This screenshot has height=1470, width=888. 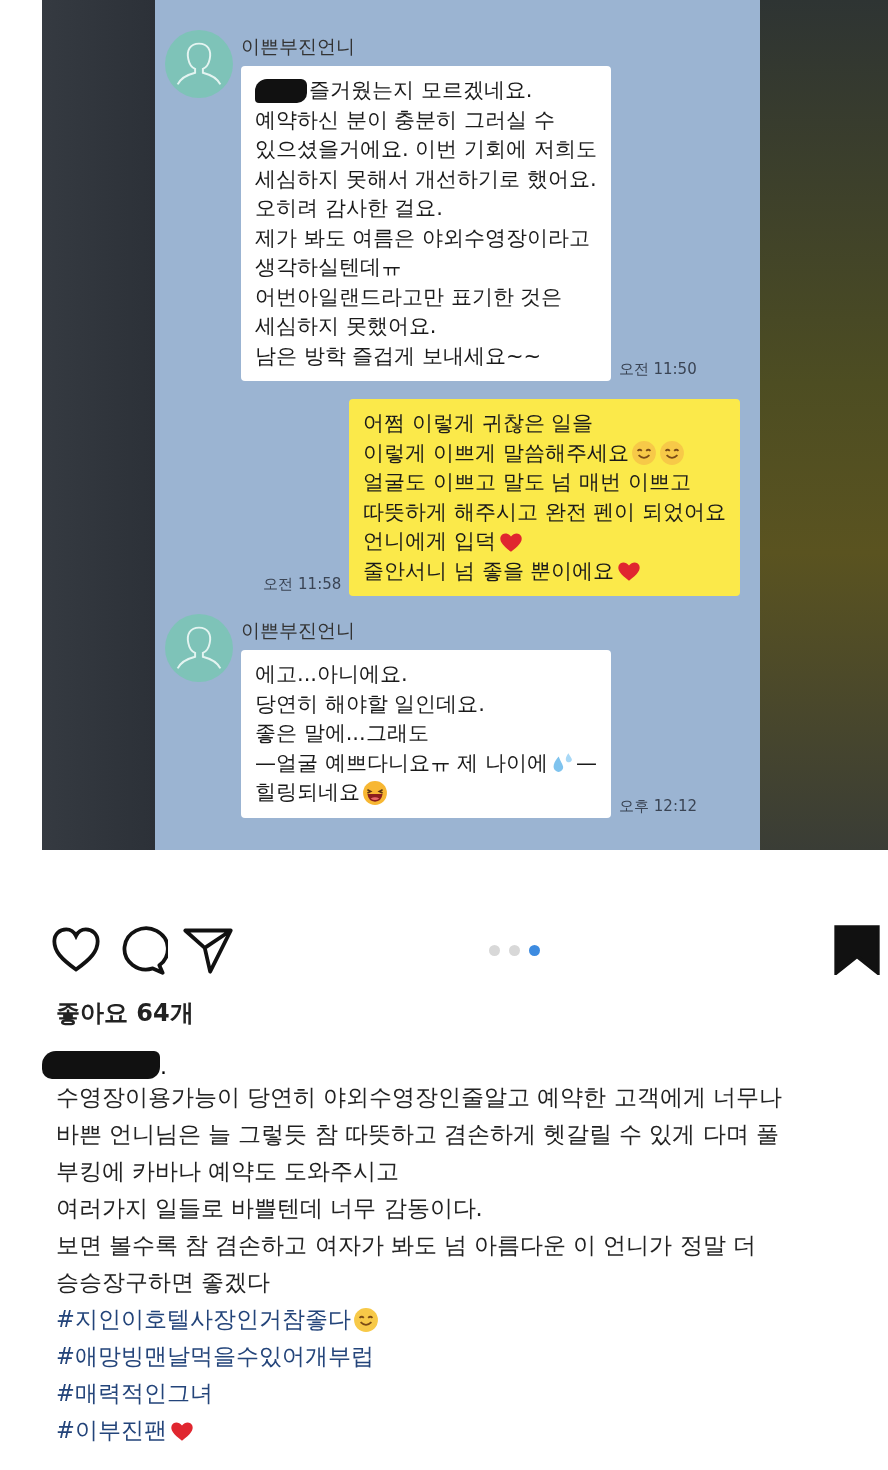 What do you see at coordinates (164, 1282) in the screenshot?
I see `caption-text: 승승장구하면 좋겠다` at bounding box center [164, 1282].